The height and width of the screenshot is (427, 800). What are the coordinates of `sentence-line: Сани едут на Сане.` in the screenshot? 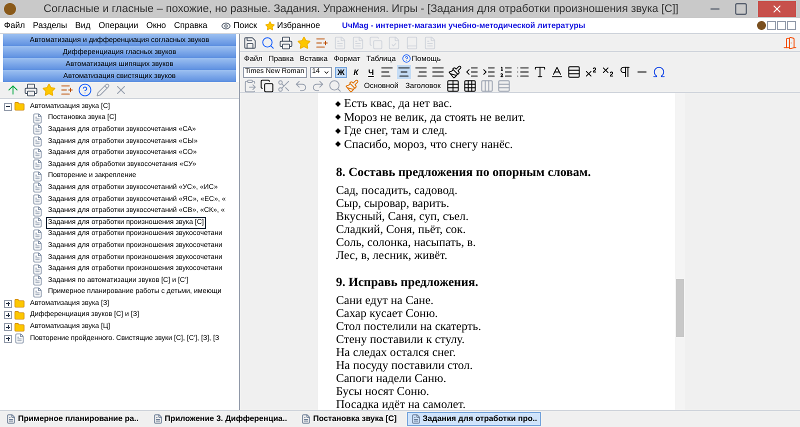 It's located at (385, 301).